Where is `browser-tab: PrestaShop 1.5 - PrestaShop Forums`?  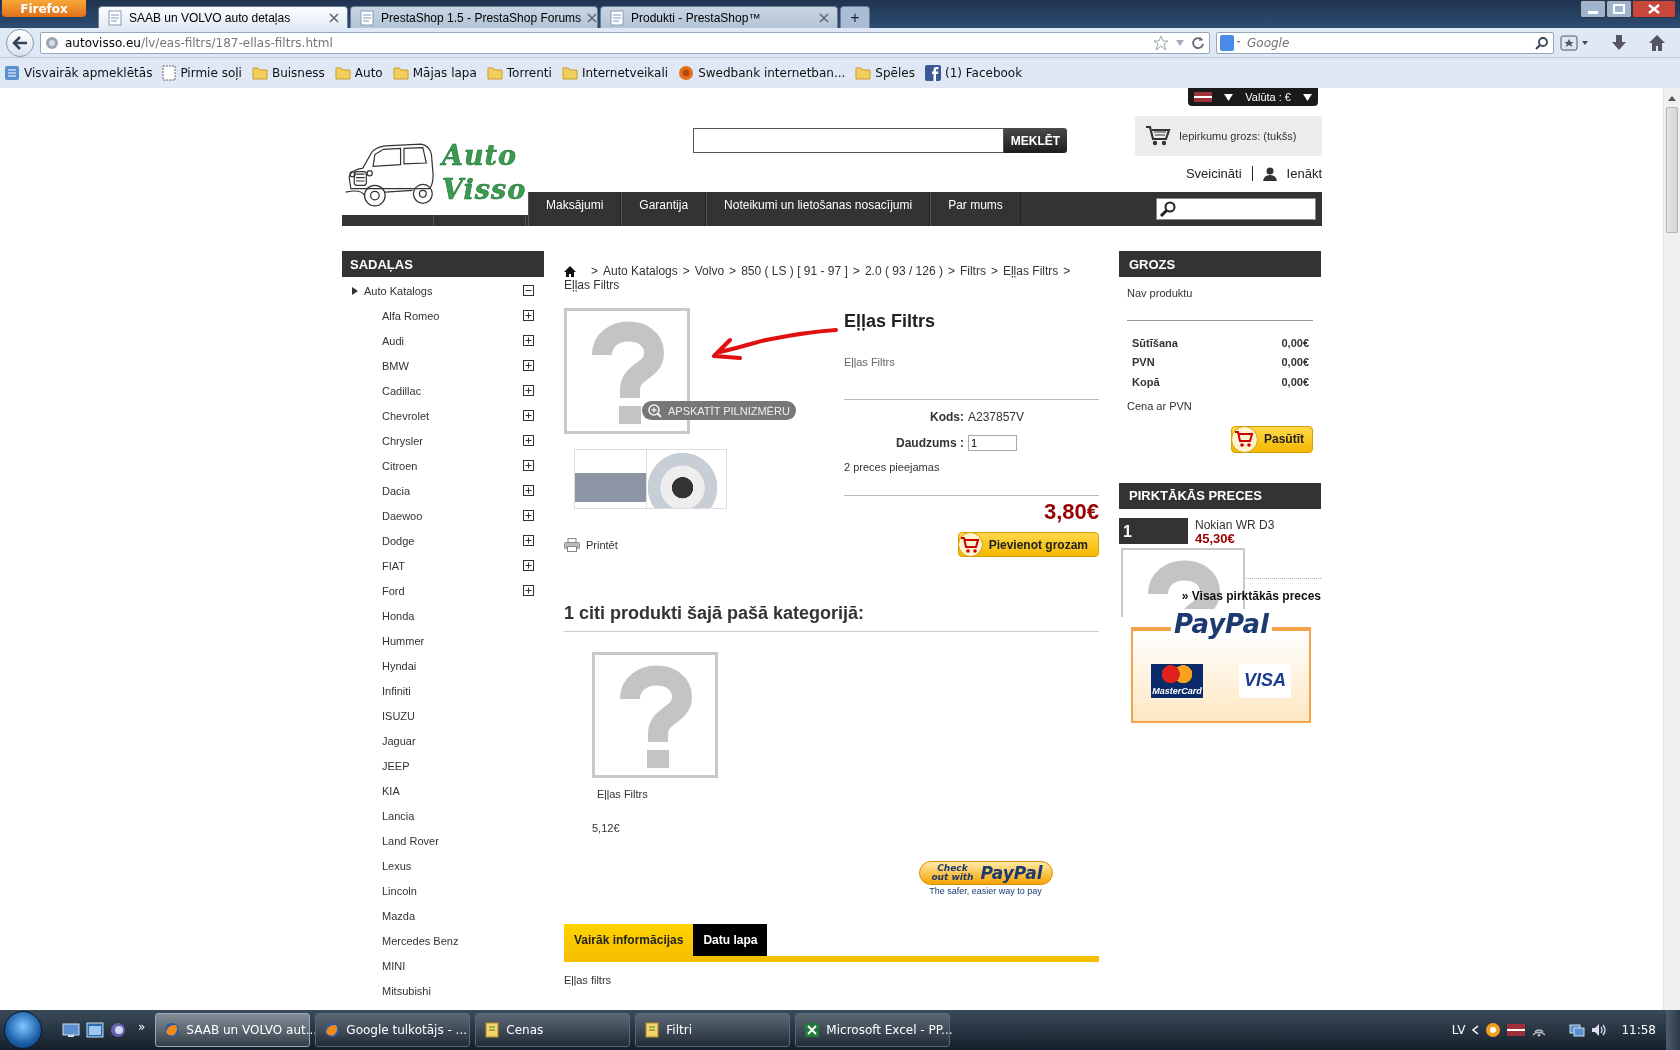 browser-tab: PrestaShop 1.5 - PrestaShop Forums is located at coordinates (474, 17).